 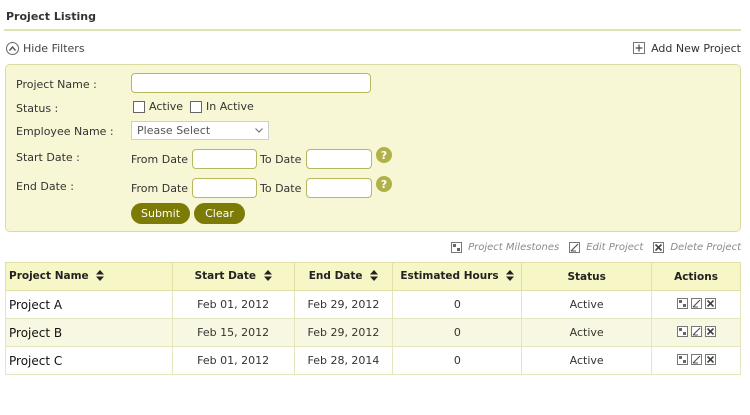 What do you see at coordinates (160, 159) in the screenshot?
I see `start-from-date-label: From Date` at bounding box center [160, 159].